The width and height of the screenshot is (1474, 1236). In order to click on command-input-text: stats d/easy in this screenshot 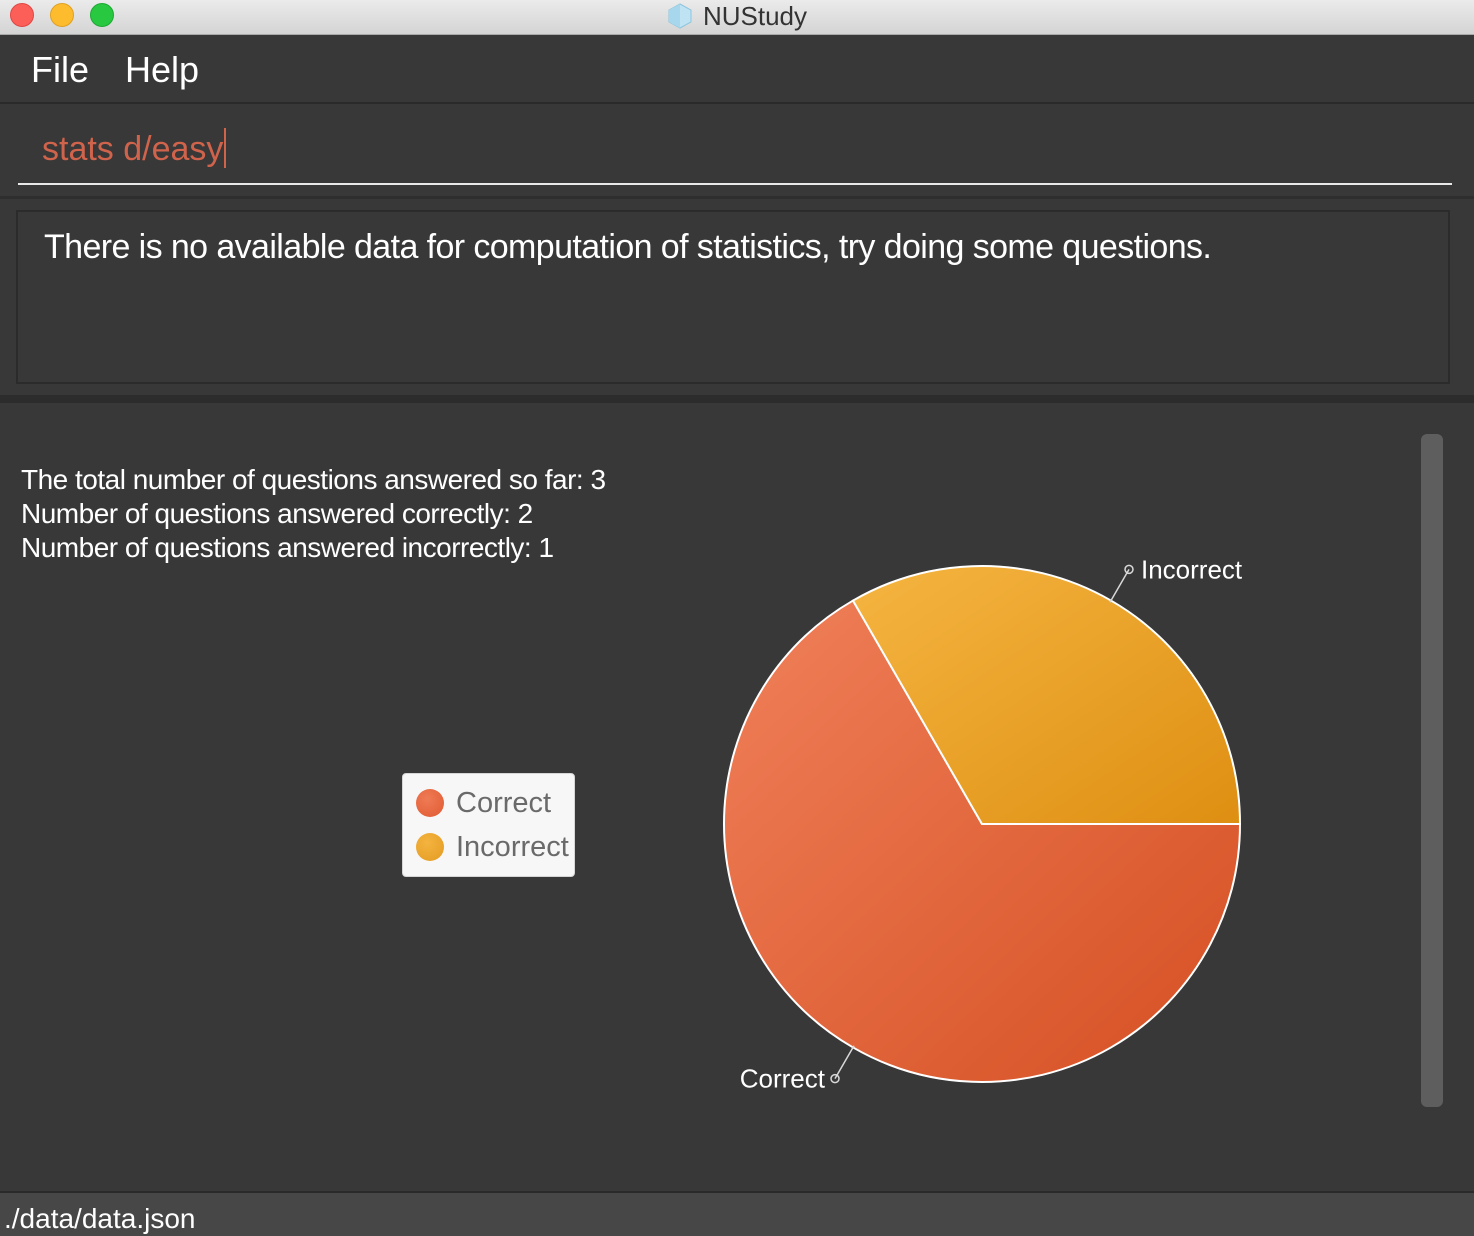, I will do `click(133, 149)`.